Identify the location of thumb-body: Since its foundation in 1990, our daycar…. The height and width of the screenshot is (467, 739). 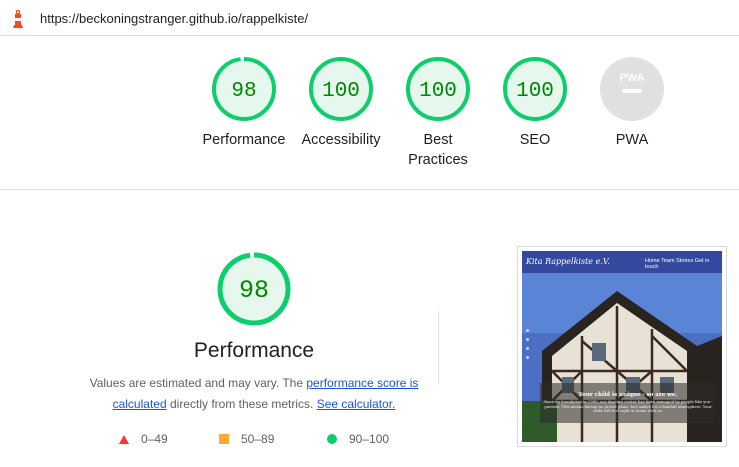
(628, 406).